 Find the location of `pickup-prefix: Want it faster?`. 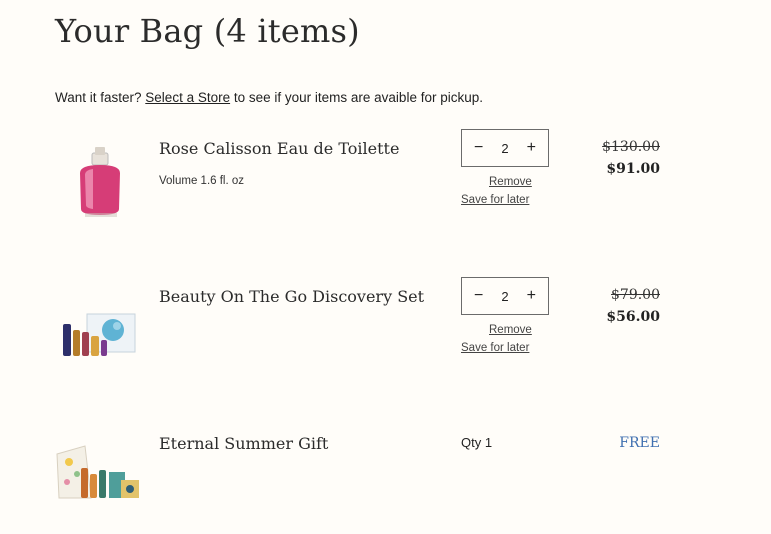

pickup-prefix: Want it faster? is located at coordinates (98, 97).